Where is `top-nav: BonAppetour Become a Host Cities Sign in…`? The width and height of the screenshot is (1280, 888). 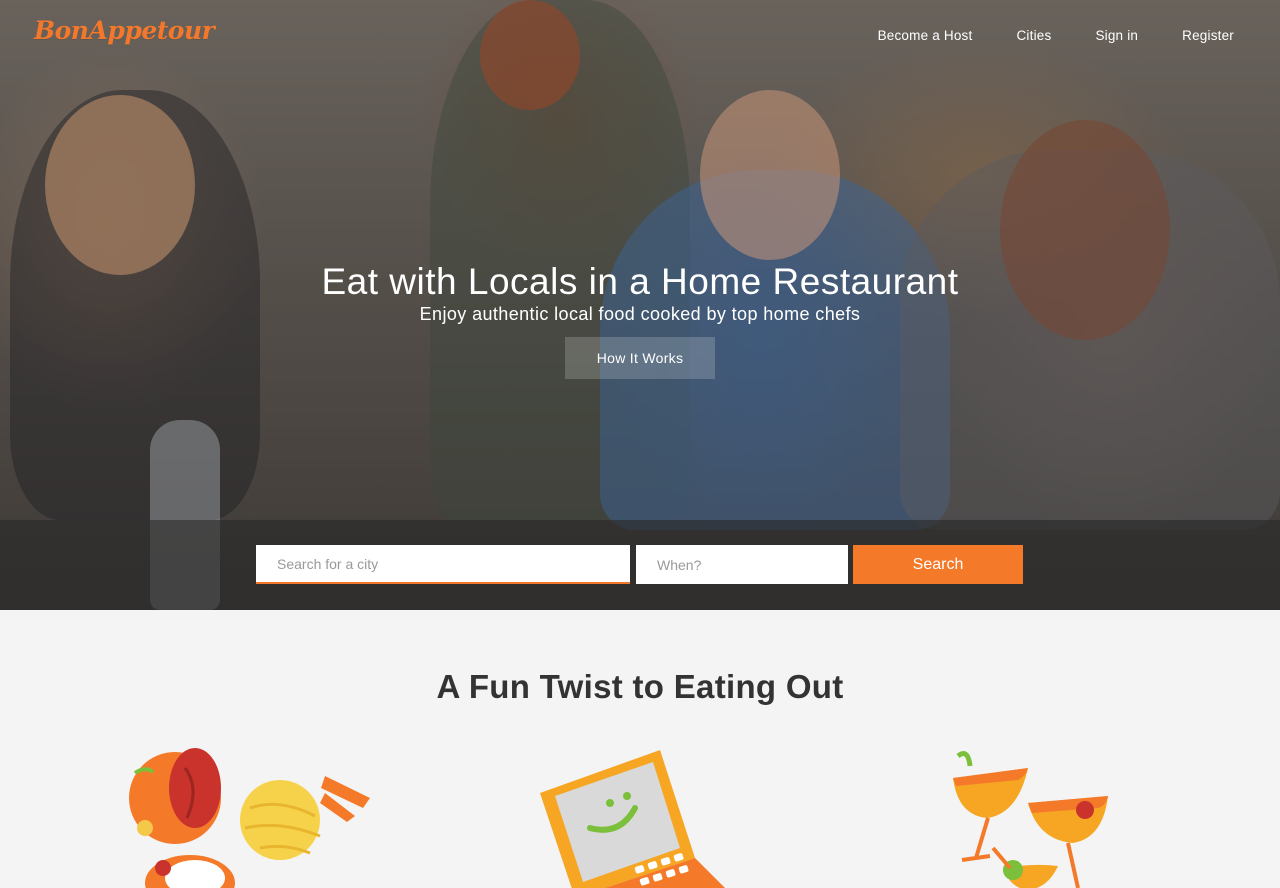
top-nav: BonAppetour Become a Host Cities Sign in… is located at coordinates (640, 36).